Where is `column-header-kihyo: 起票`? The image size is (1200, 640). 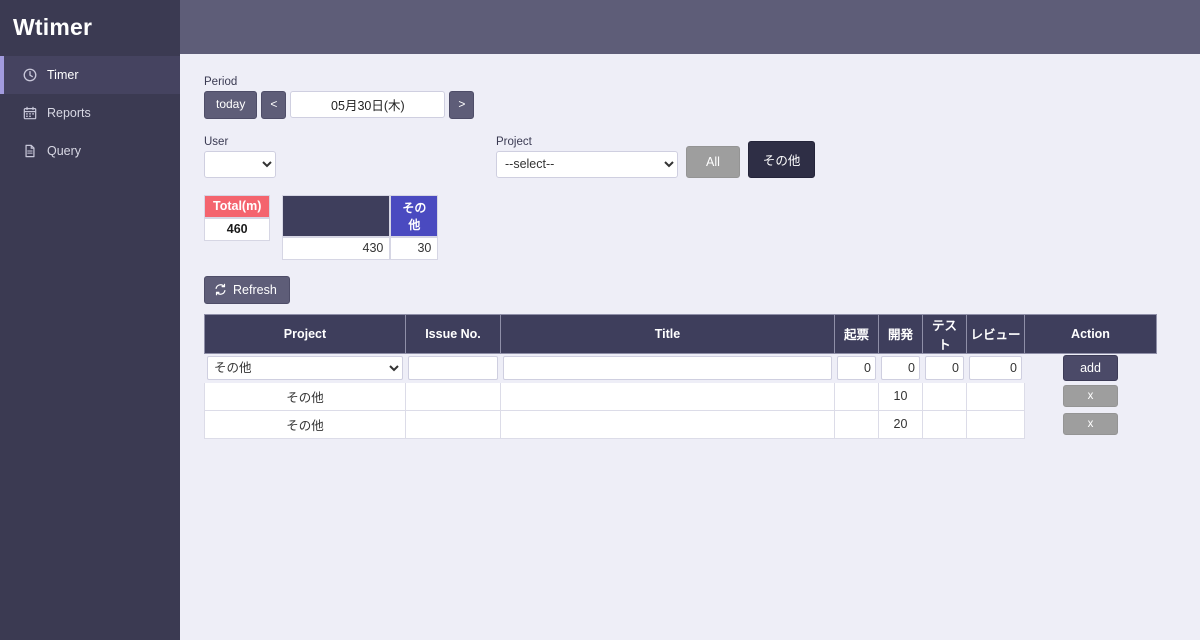 column-header-kihyo: 起票 is located at coordinates (856, 333).